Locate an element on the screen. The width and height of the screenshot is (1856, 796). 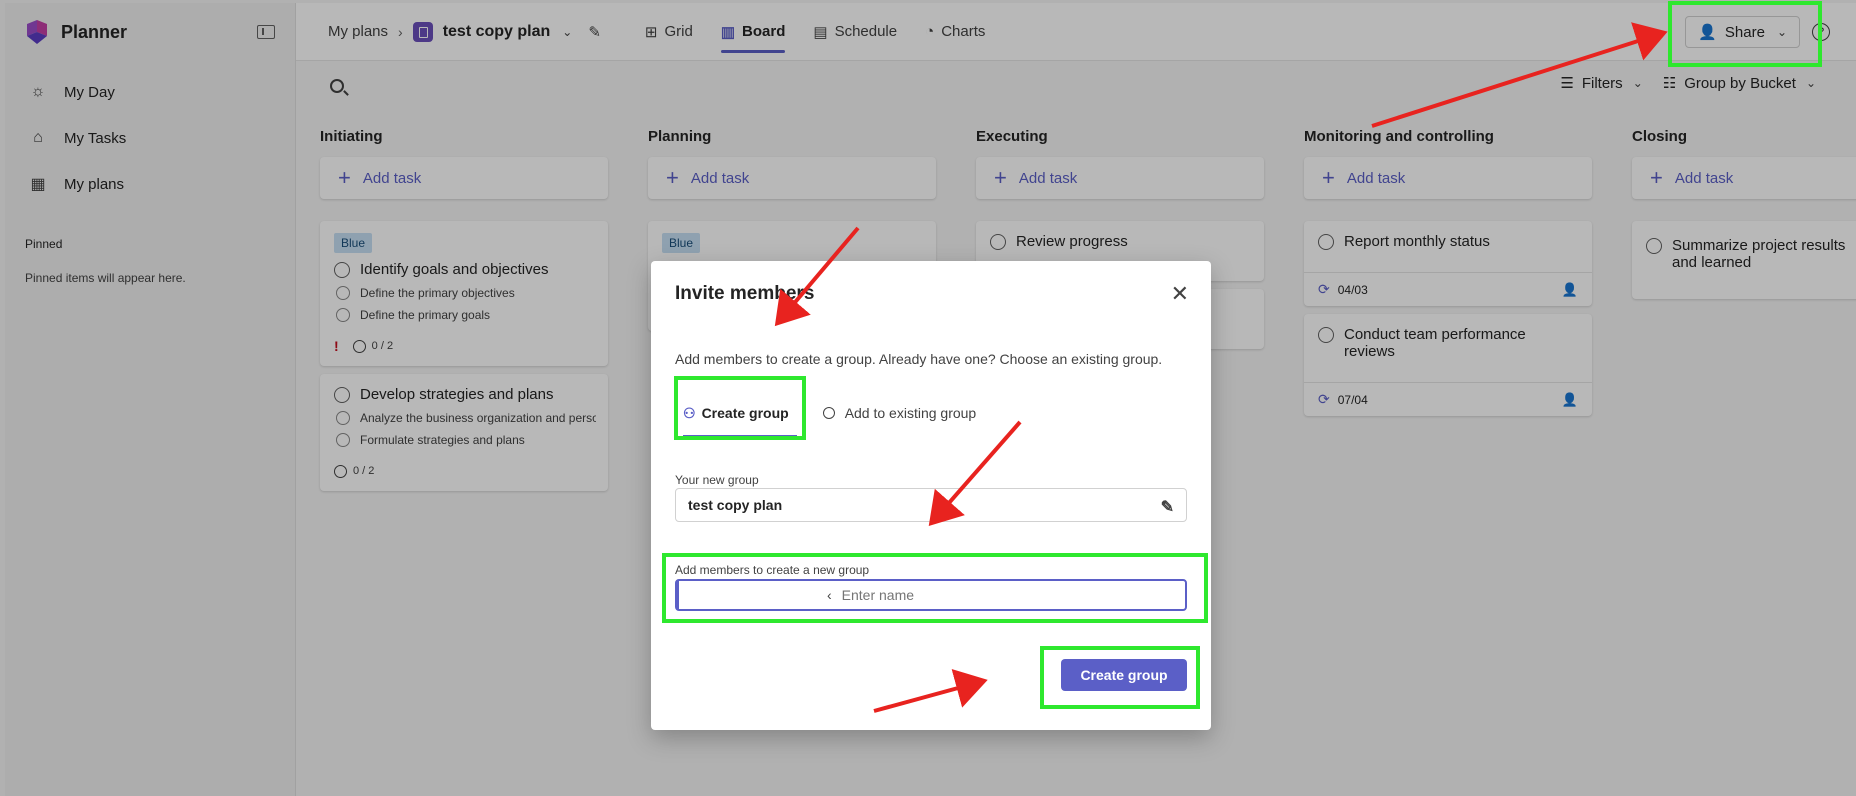
tab-add-existing-group: Add to existing group is located at coordinates (900, 413).